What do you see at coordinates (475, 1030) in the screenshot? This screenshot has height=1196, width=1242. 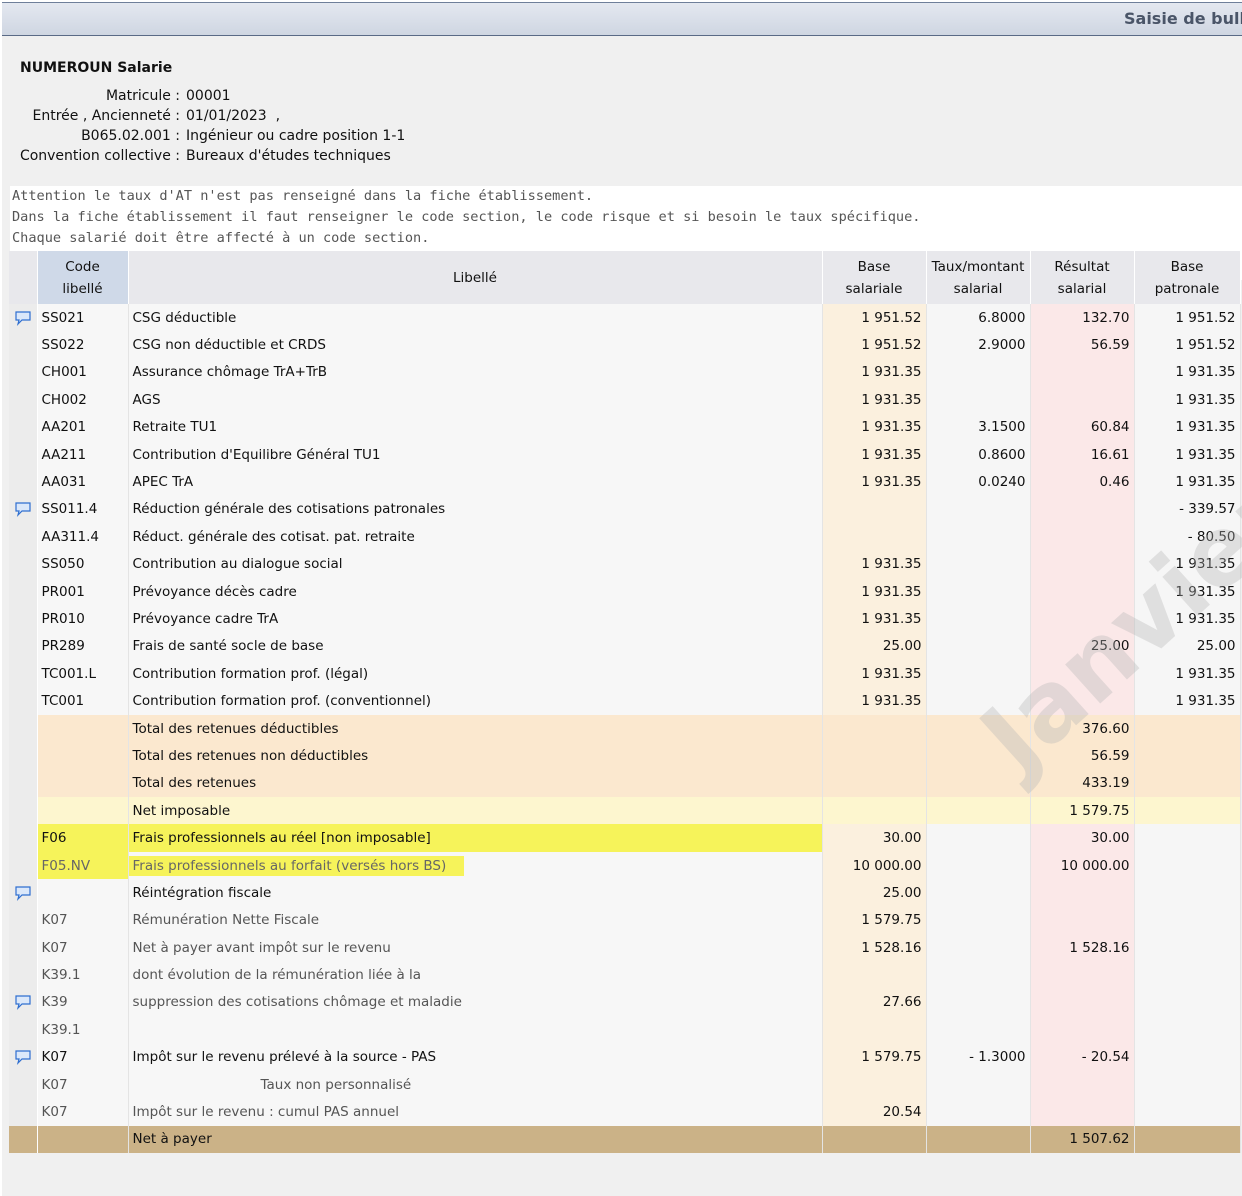 I see `cell-libelle` at bounding box center [475, 1030].